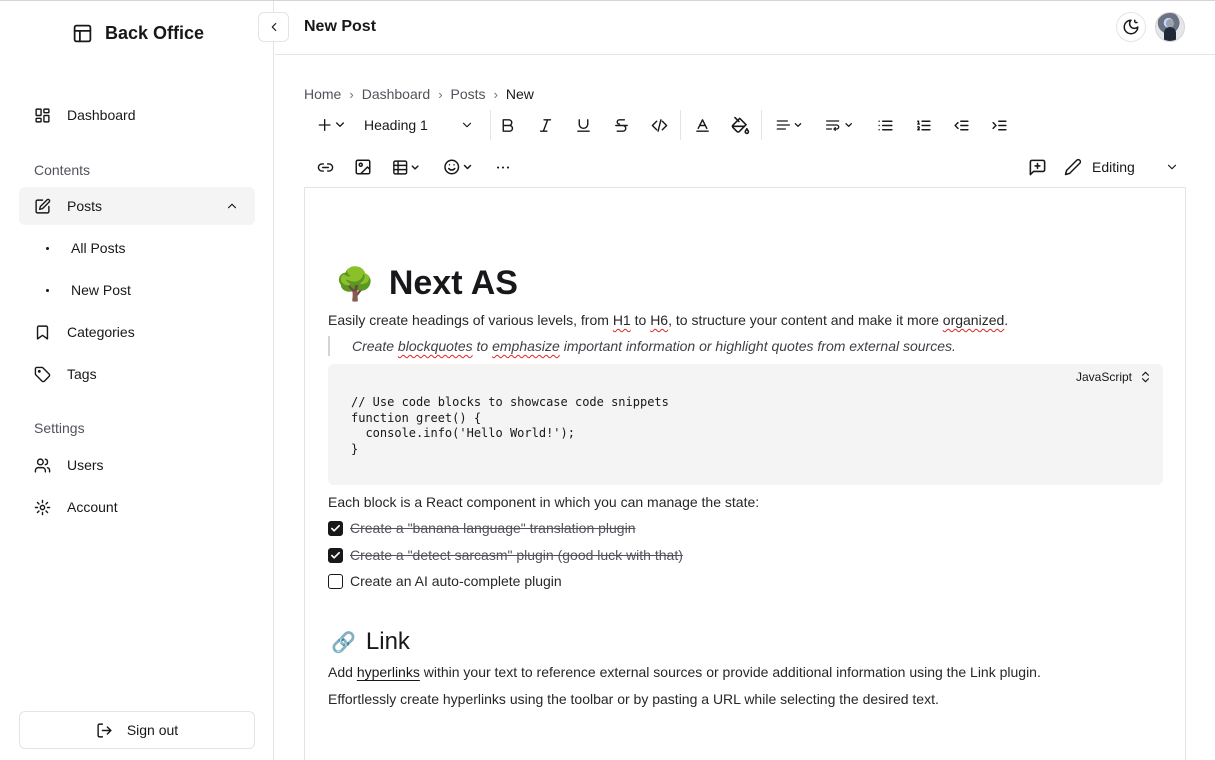  Describe the element at coordinates (507, 125) in the screenshot. I see `bold-icon` at that location.